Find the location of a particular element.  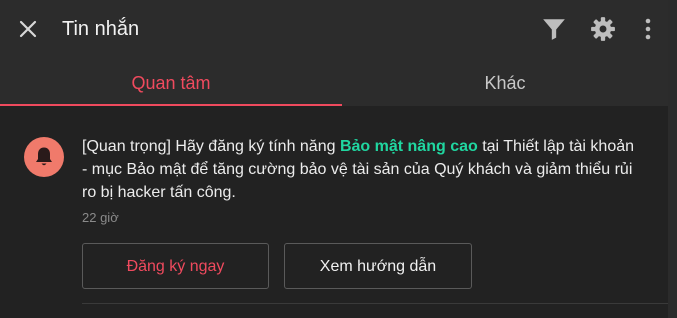

notification-timestamp: 22 giờ is located at coordinates (100, 217).